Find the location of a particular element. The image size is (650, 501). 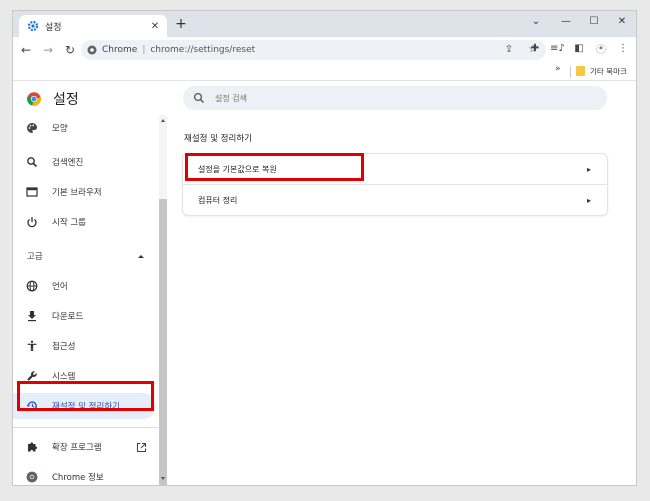

url-text: chrome://settings/reset is located at coordinates (203, 50).